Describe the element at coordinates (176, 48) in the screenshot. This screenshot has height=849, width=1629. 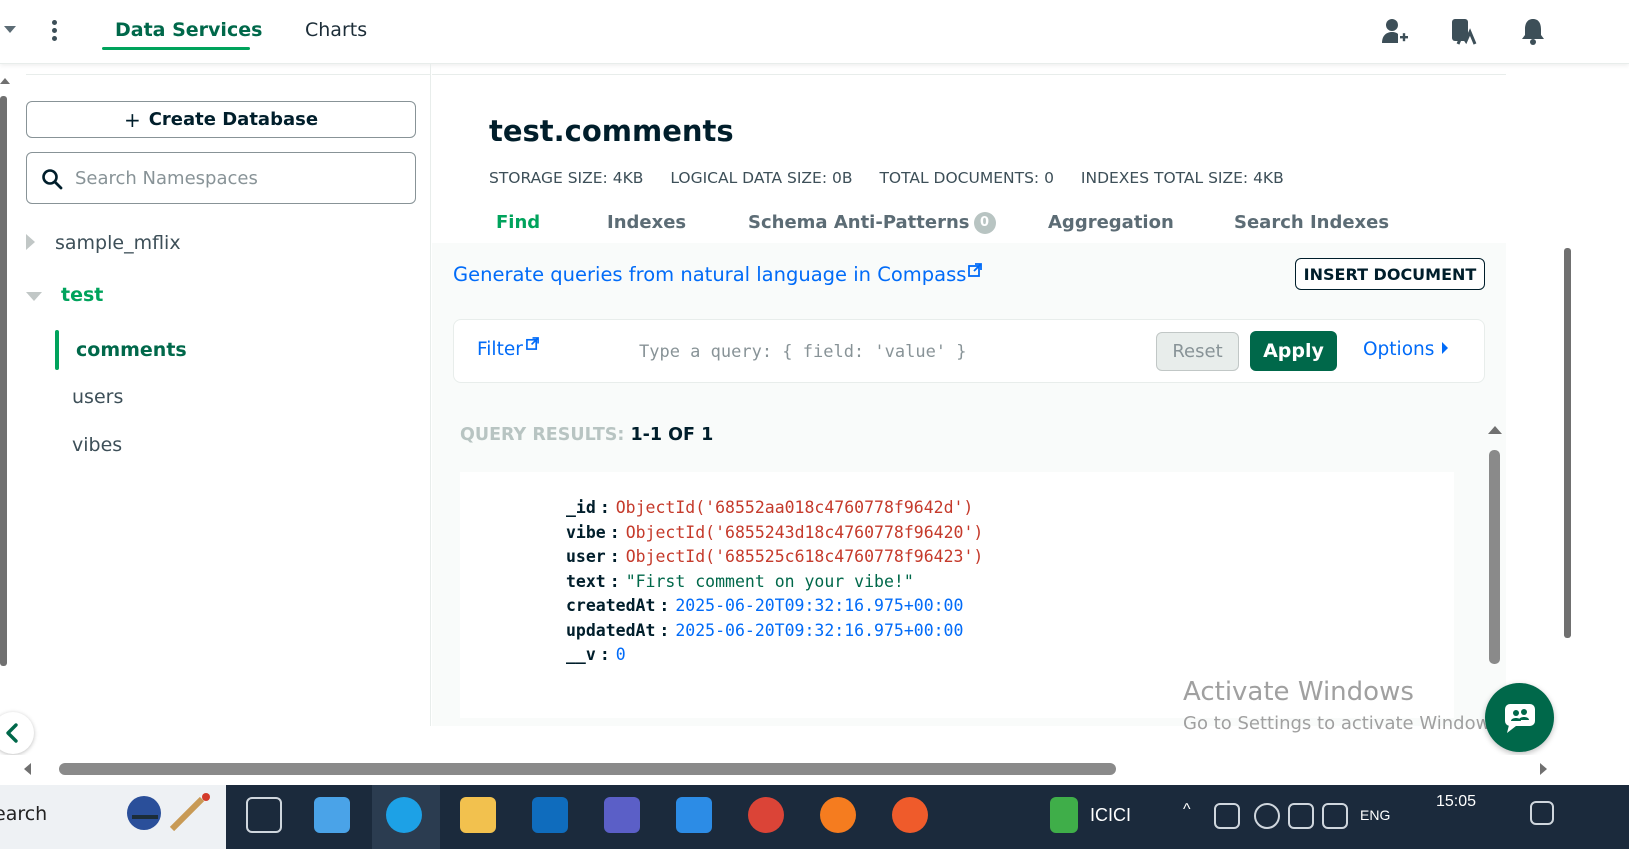
I see `nav-tab-active-underline` at that location.